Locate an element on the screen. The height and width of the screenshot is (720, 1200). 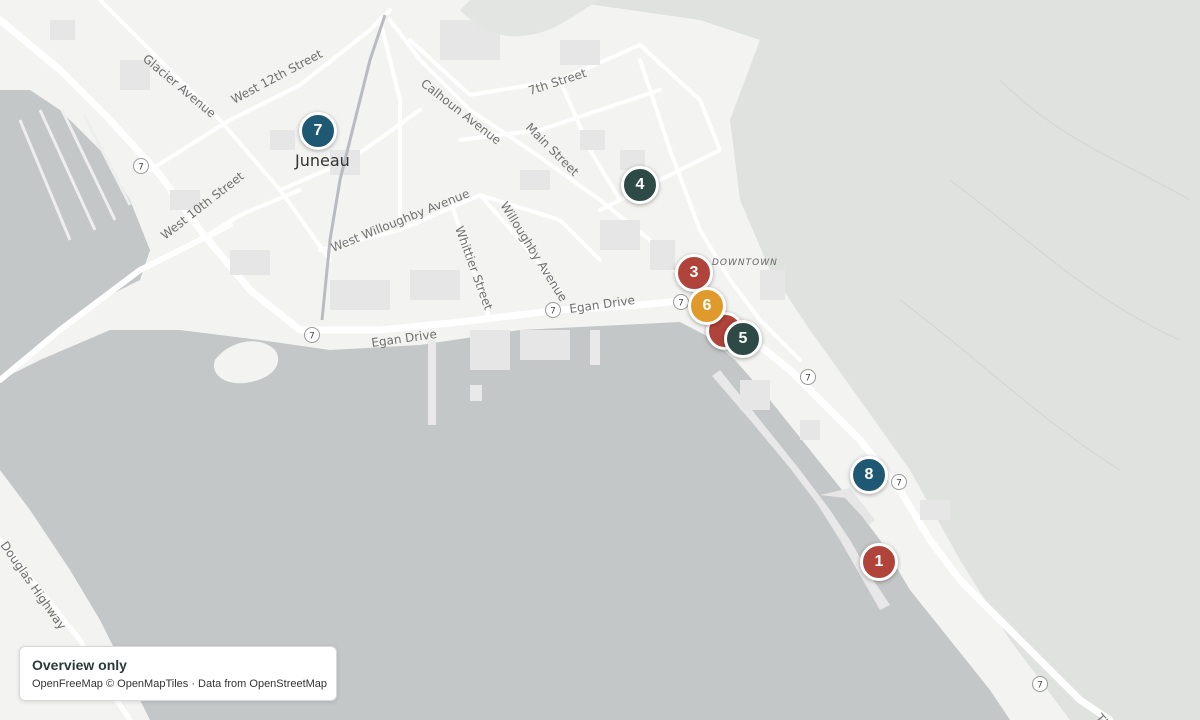
map-marker-6: 6 is located at coordinates (707, 306).